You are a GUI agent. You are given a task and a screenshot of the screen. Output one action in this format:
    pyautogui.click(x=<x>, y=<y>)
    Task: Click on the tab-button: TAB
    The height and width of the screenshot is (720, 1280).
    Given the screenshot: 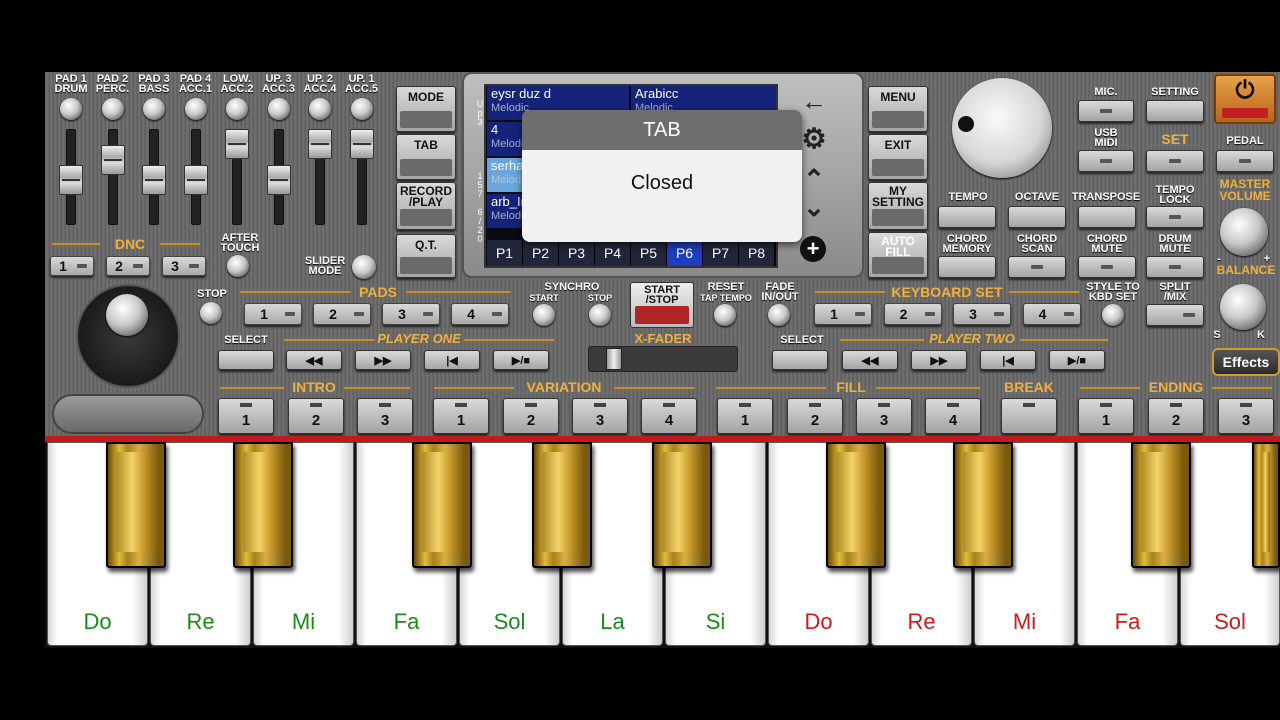 What is the action you would take?
    pyautogui.click(x=426, y=157)
    